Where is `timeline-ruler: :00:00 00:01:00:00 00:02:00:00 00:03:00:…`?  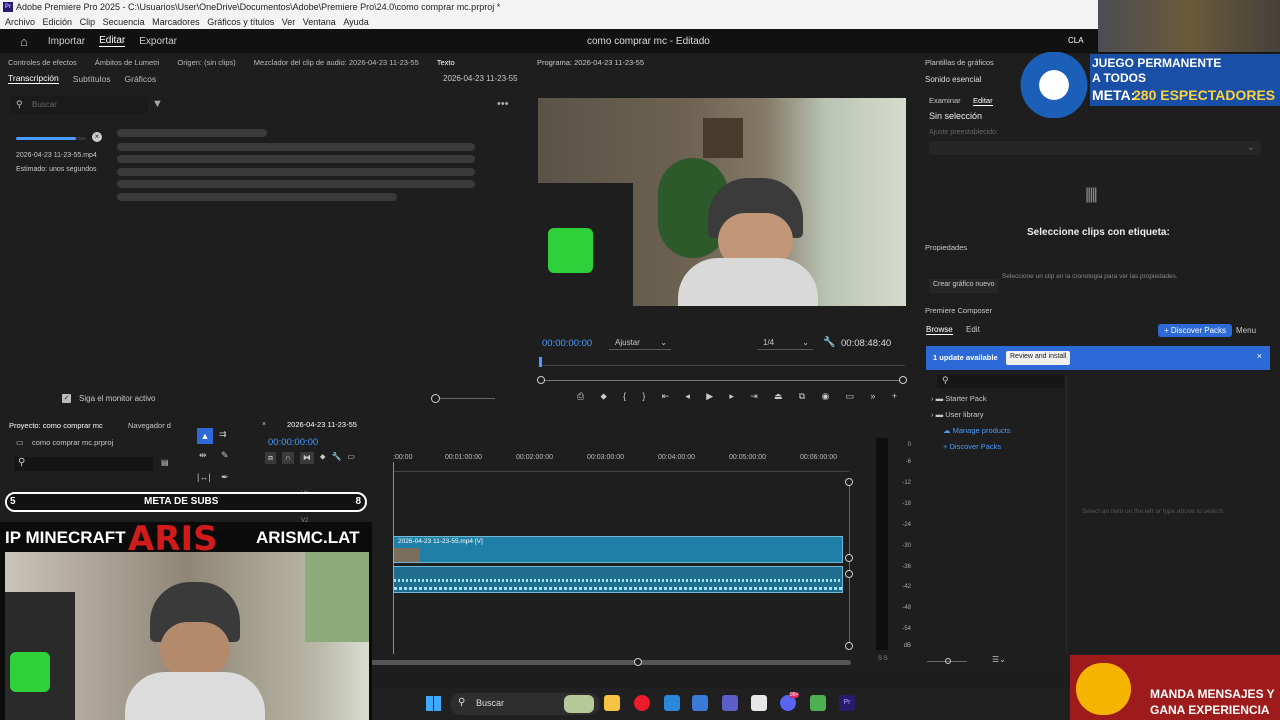
timeline-ruler: :00:00 00:01:00:00 00:02:00:00 00:03:00:… is located at coordinates (621, 462).